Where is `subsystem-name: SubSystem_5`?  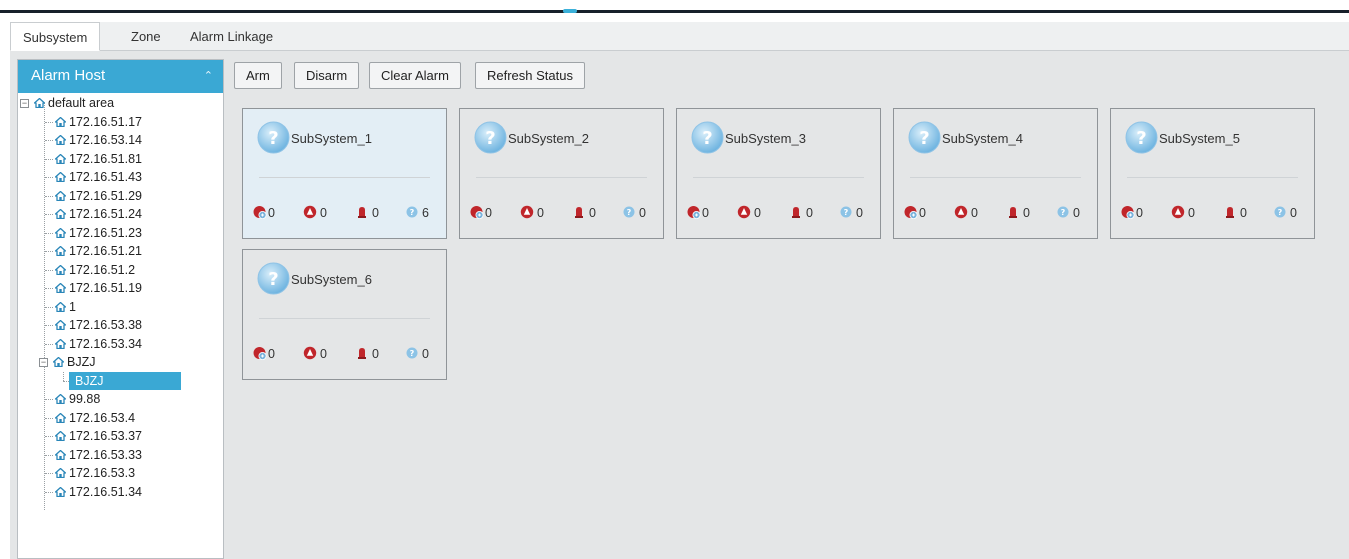
subsystem-name: SubSystem_5 is located at coordinates (1199, 138).